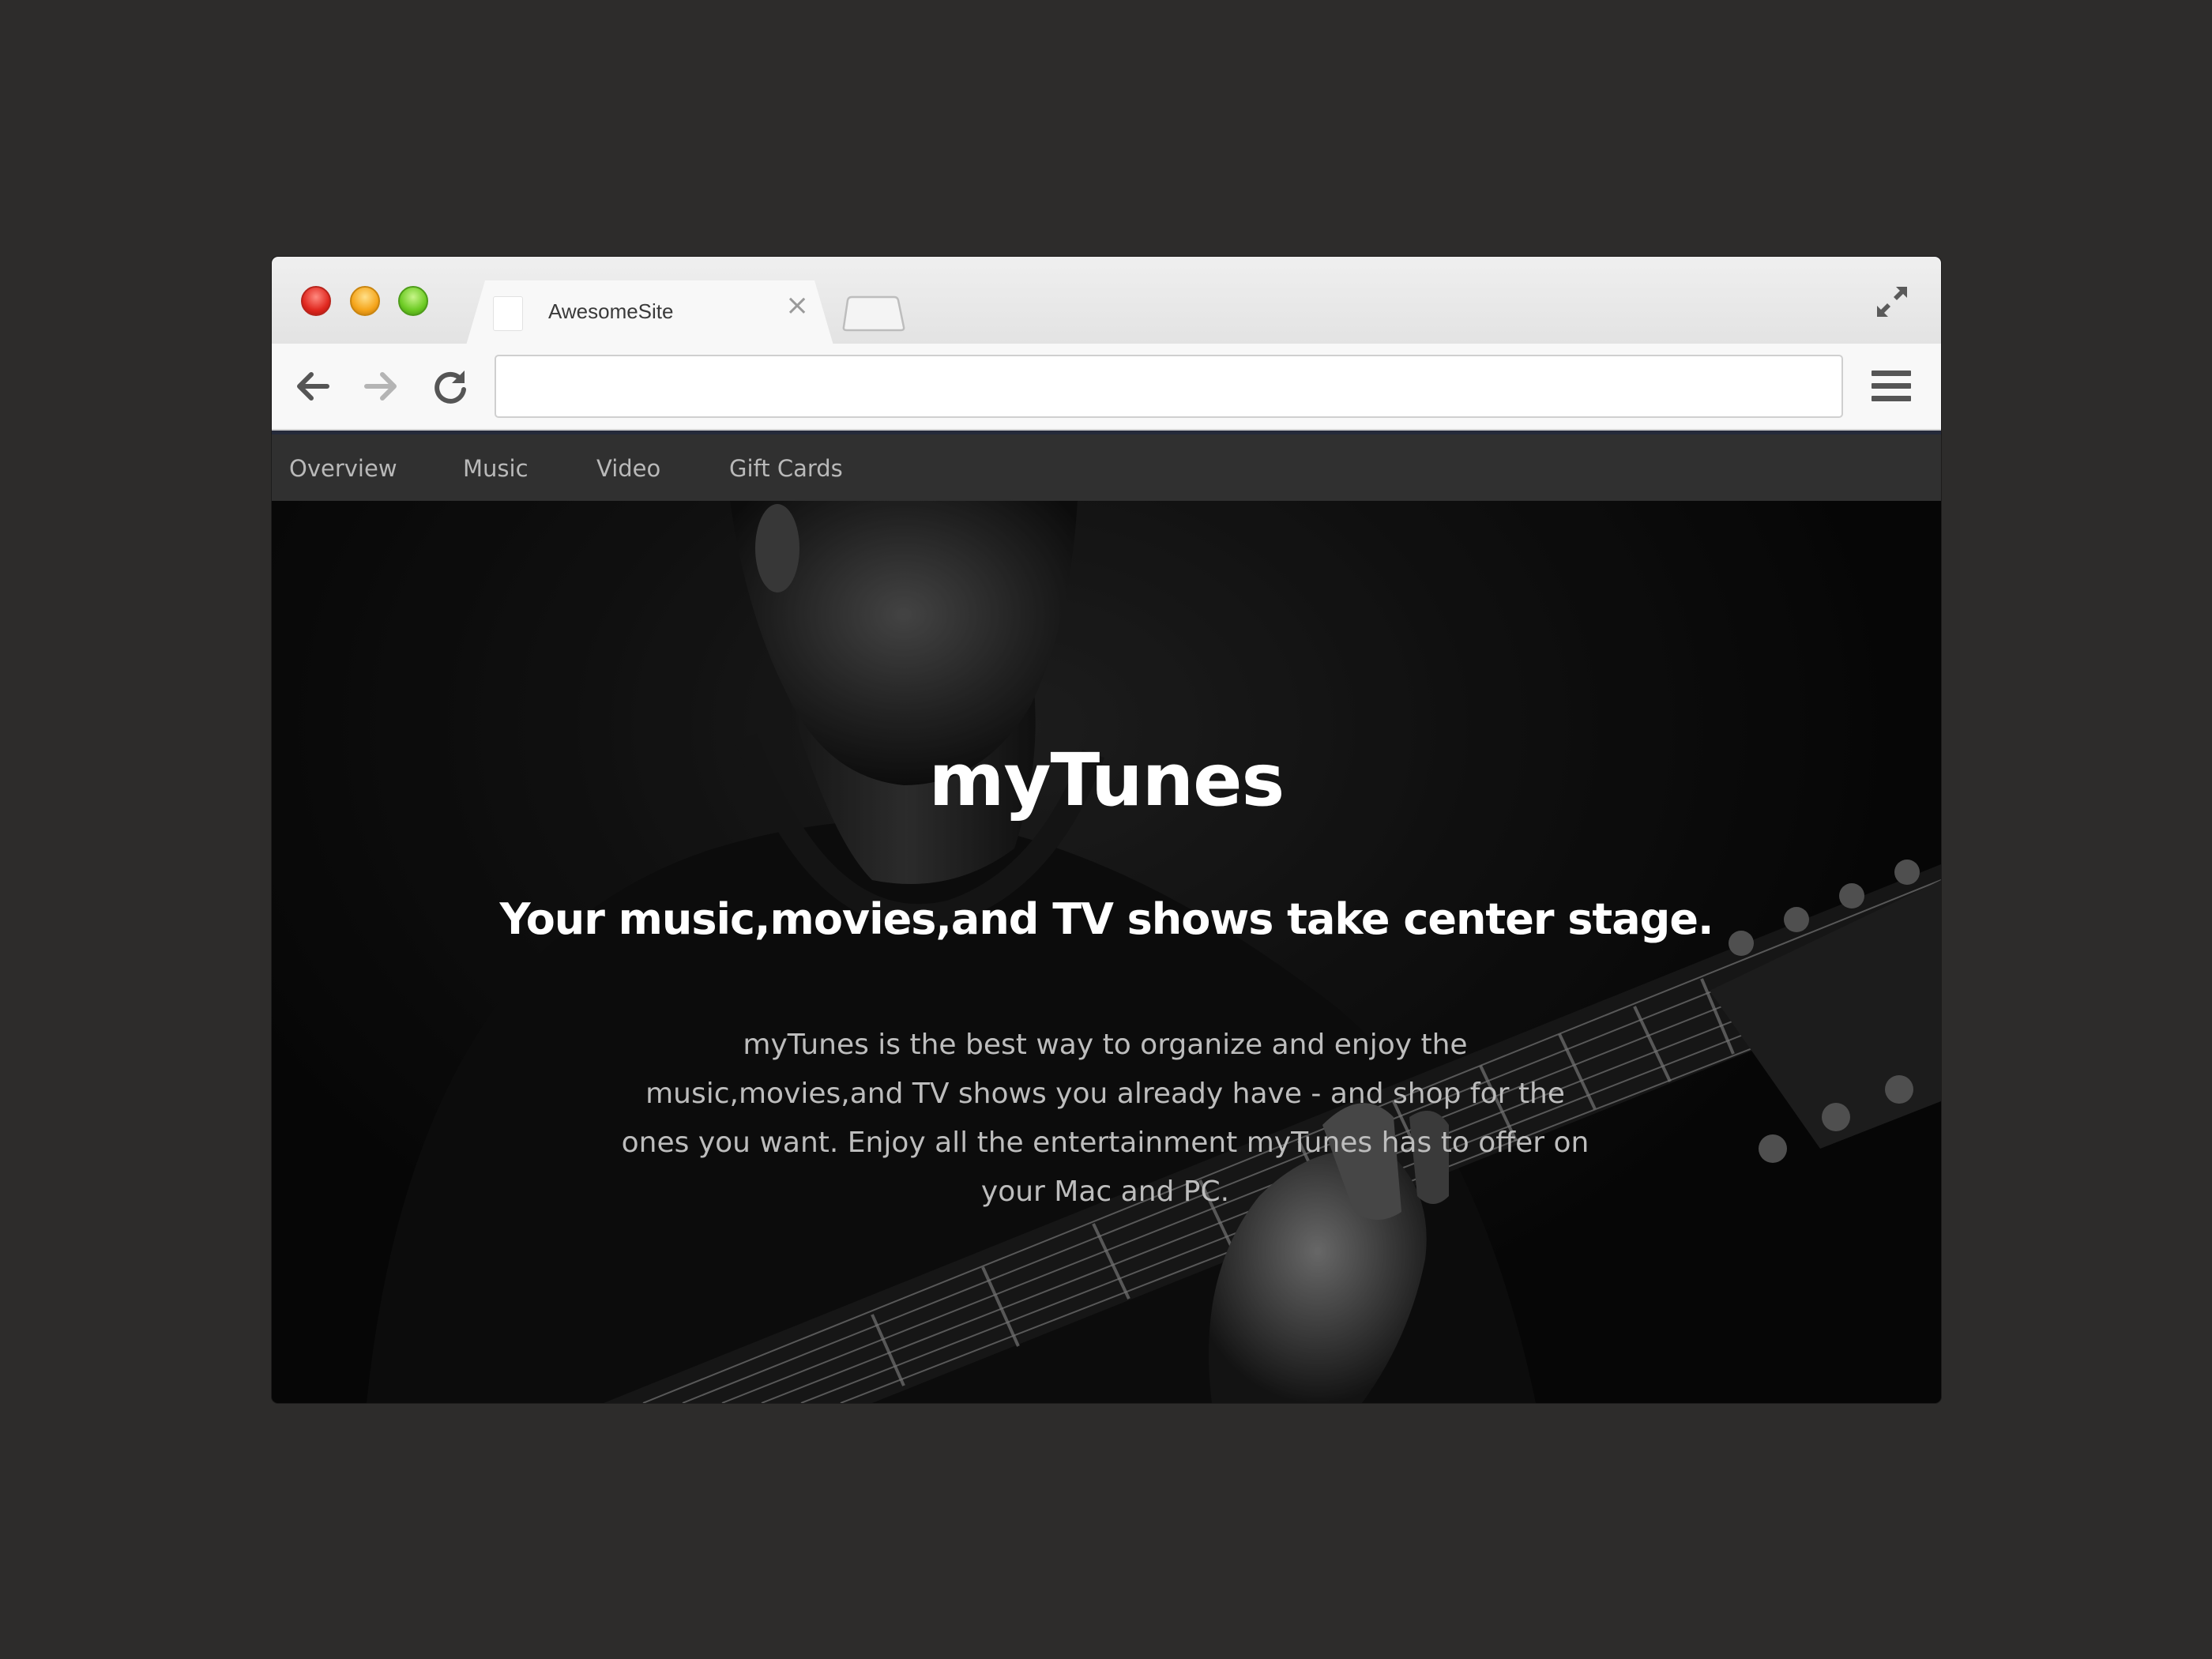 This screenshot has height=1659, width=2212. I want to click on forward-arrow-icon, so click(381, 387).